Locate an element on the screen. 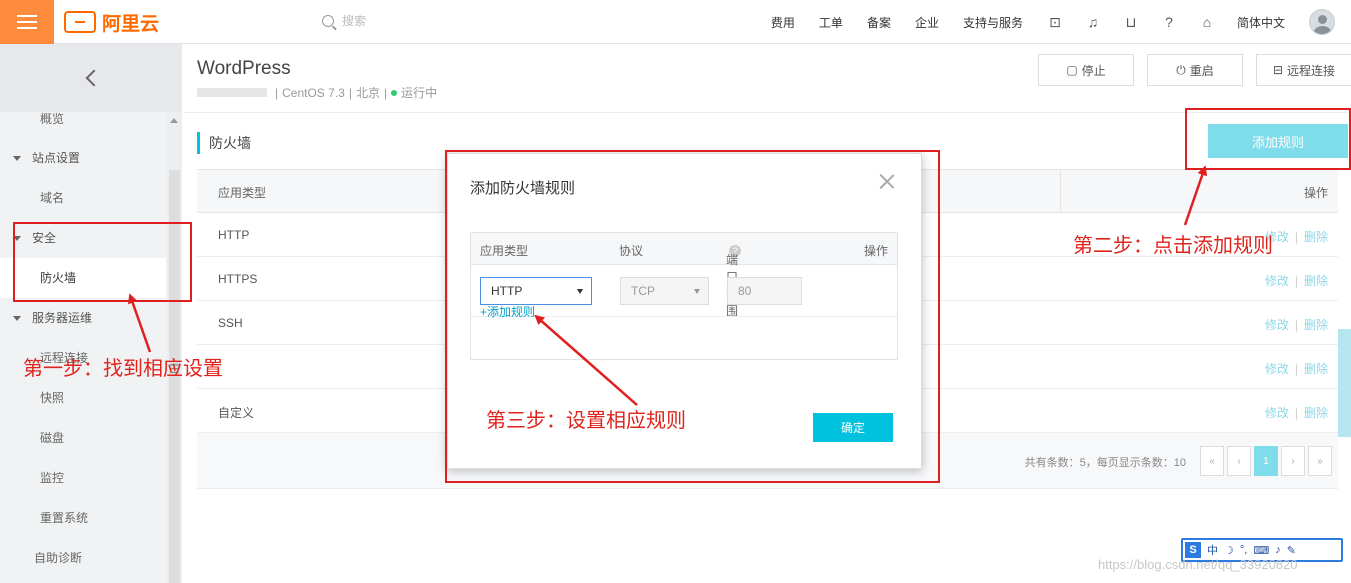 This screenshot has width=1351, height=583. annotation-step2: 第二步：点击添加规则 is located at coordinates (1173, 245).